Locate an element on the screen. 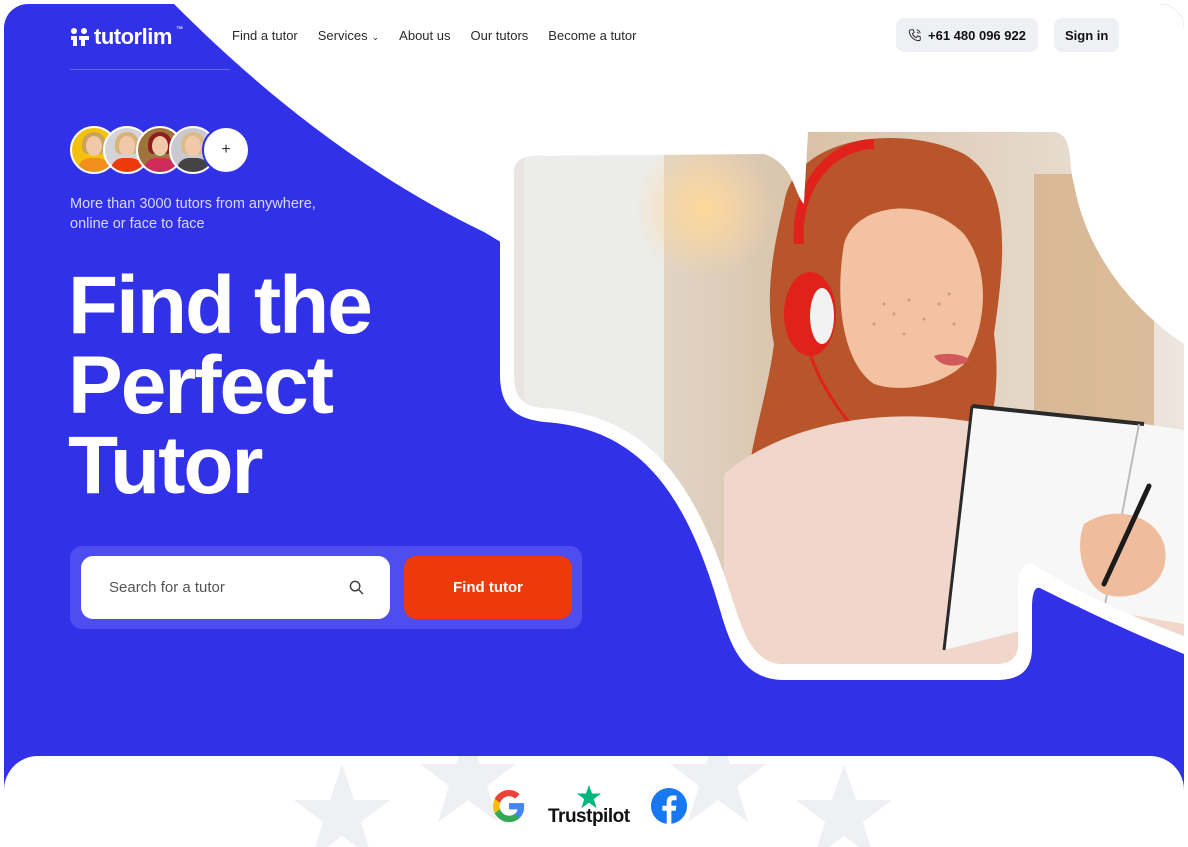 The width and height of the screenshot is (1188, 847). sign-in-button: Sign in is located at coordinates (1087, 35).